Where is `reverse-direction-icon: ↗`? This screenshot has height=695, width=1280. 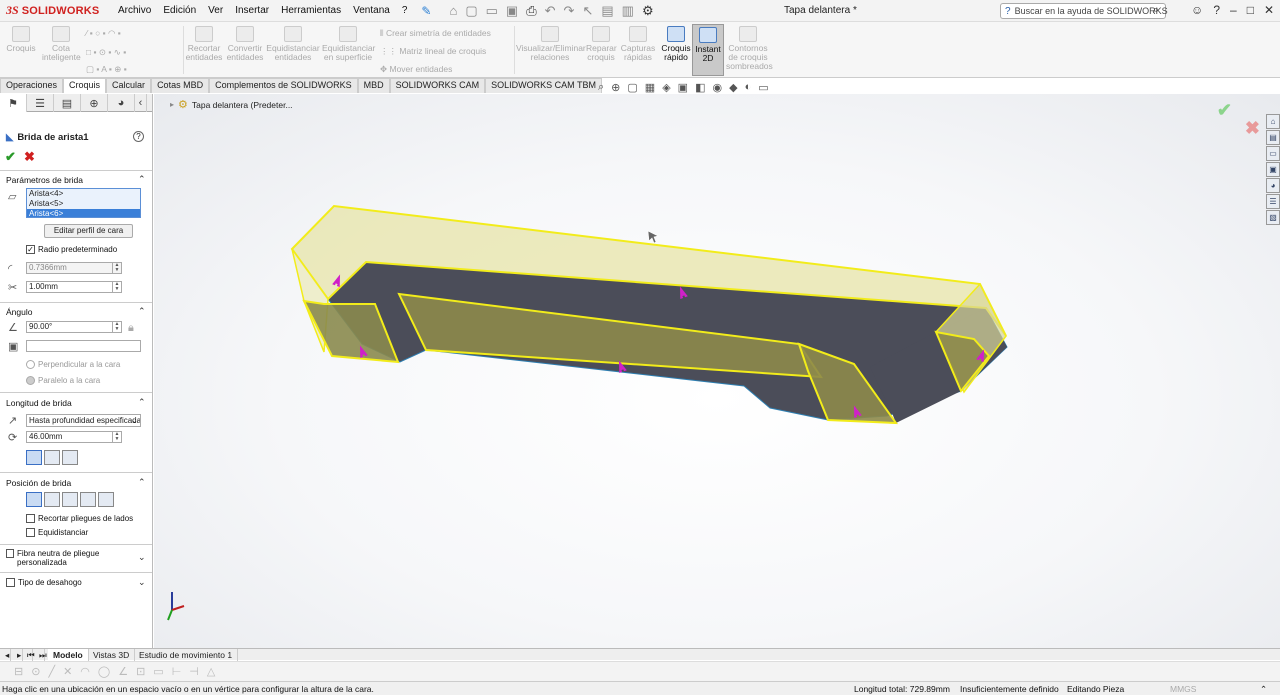 reverse-direction-icon: ↗ is located at coordinates (14, 420).